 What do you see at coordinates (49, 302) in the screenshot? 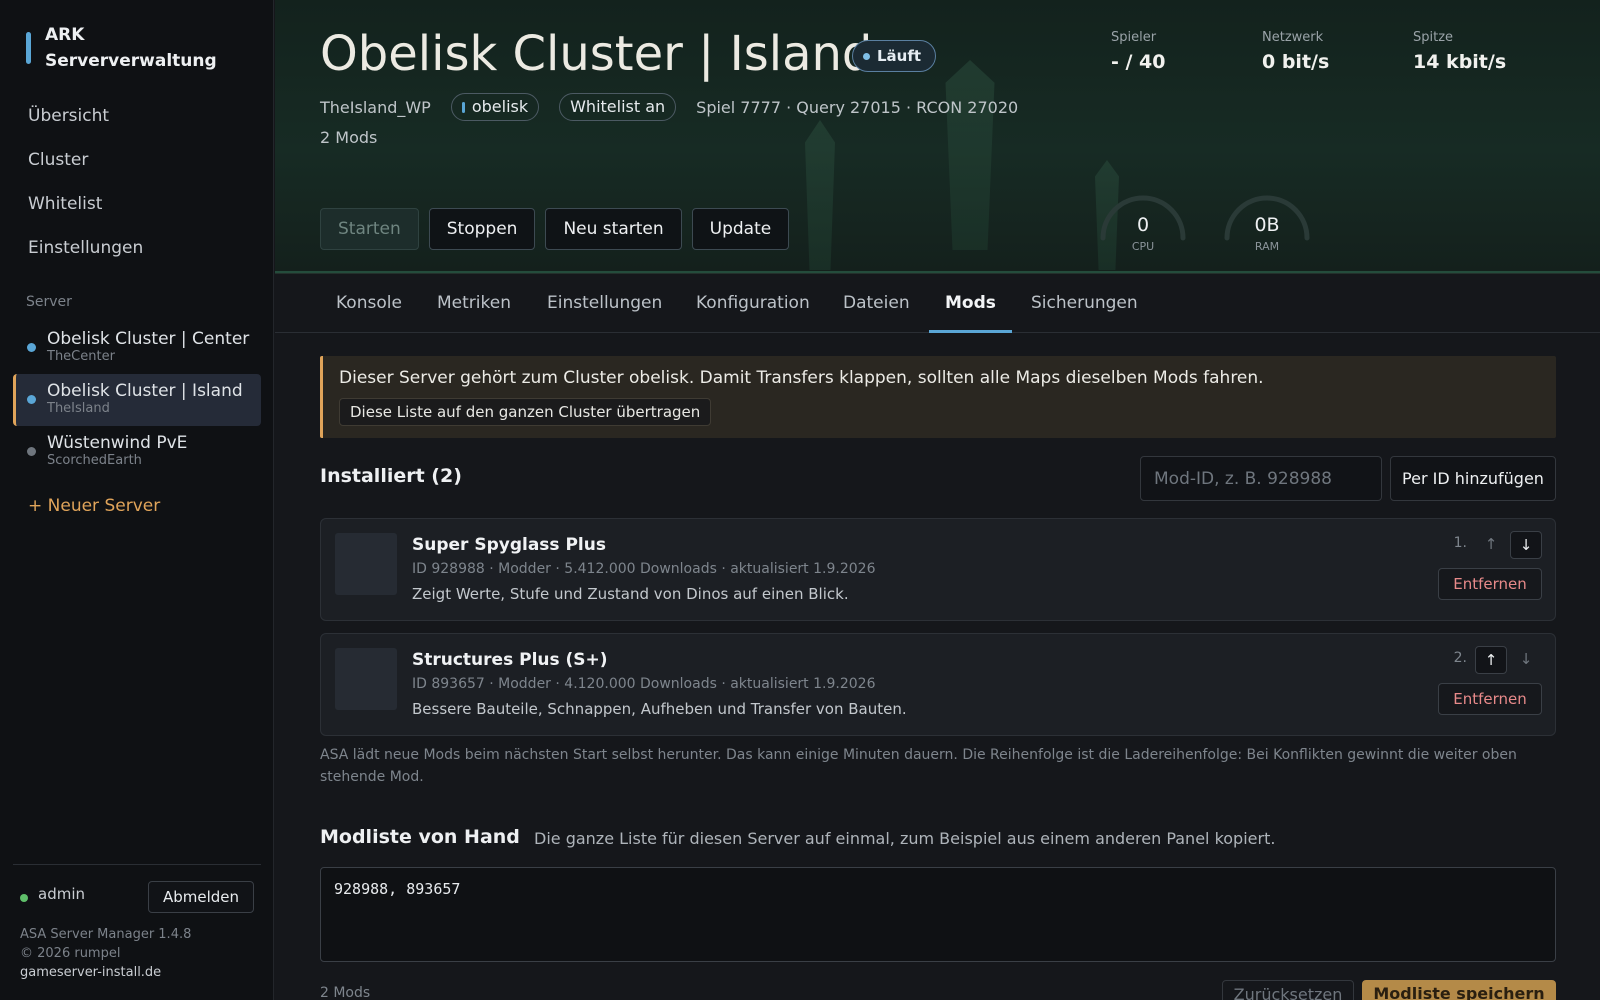
I see `server-section-label: Server` at bounding box center [49, 302].